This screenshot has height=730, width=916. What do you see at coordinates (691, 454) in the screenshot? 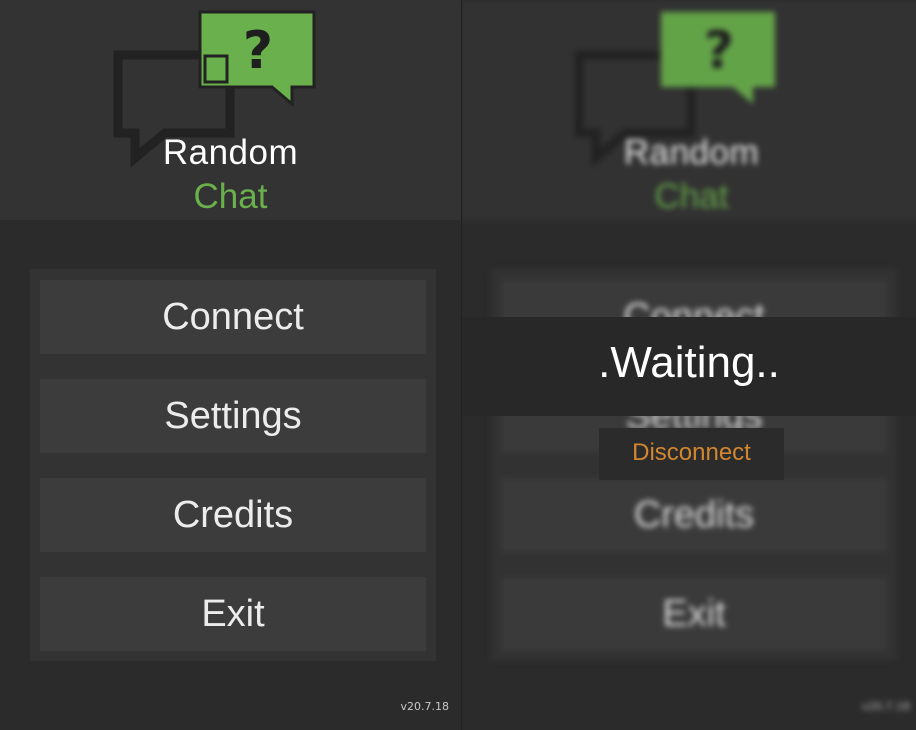
I see `disconnect-button: Disconnect` at bounding box center [691, 454].